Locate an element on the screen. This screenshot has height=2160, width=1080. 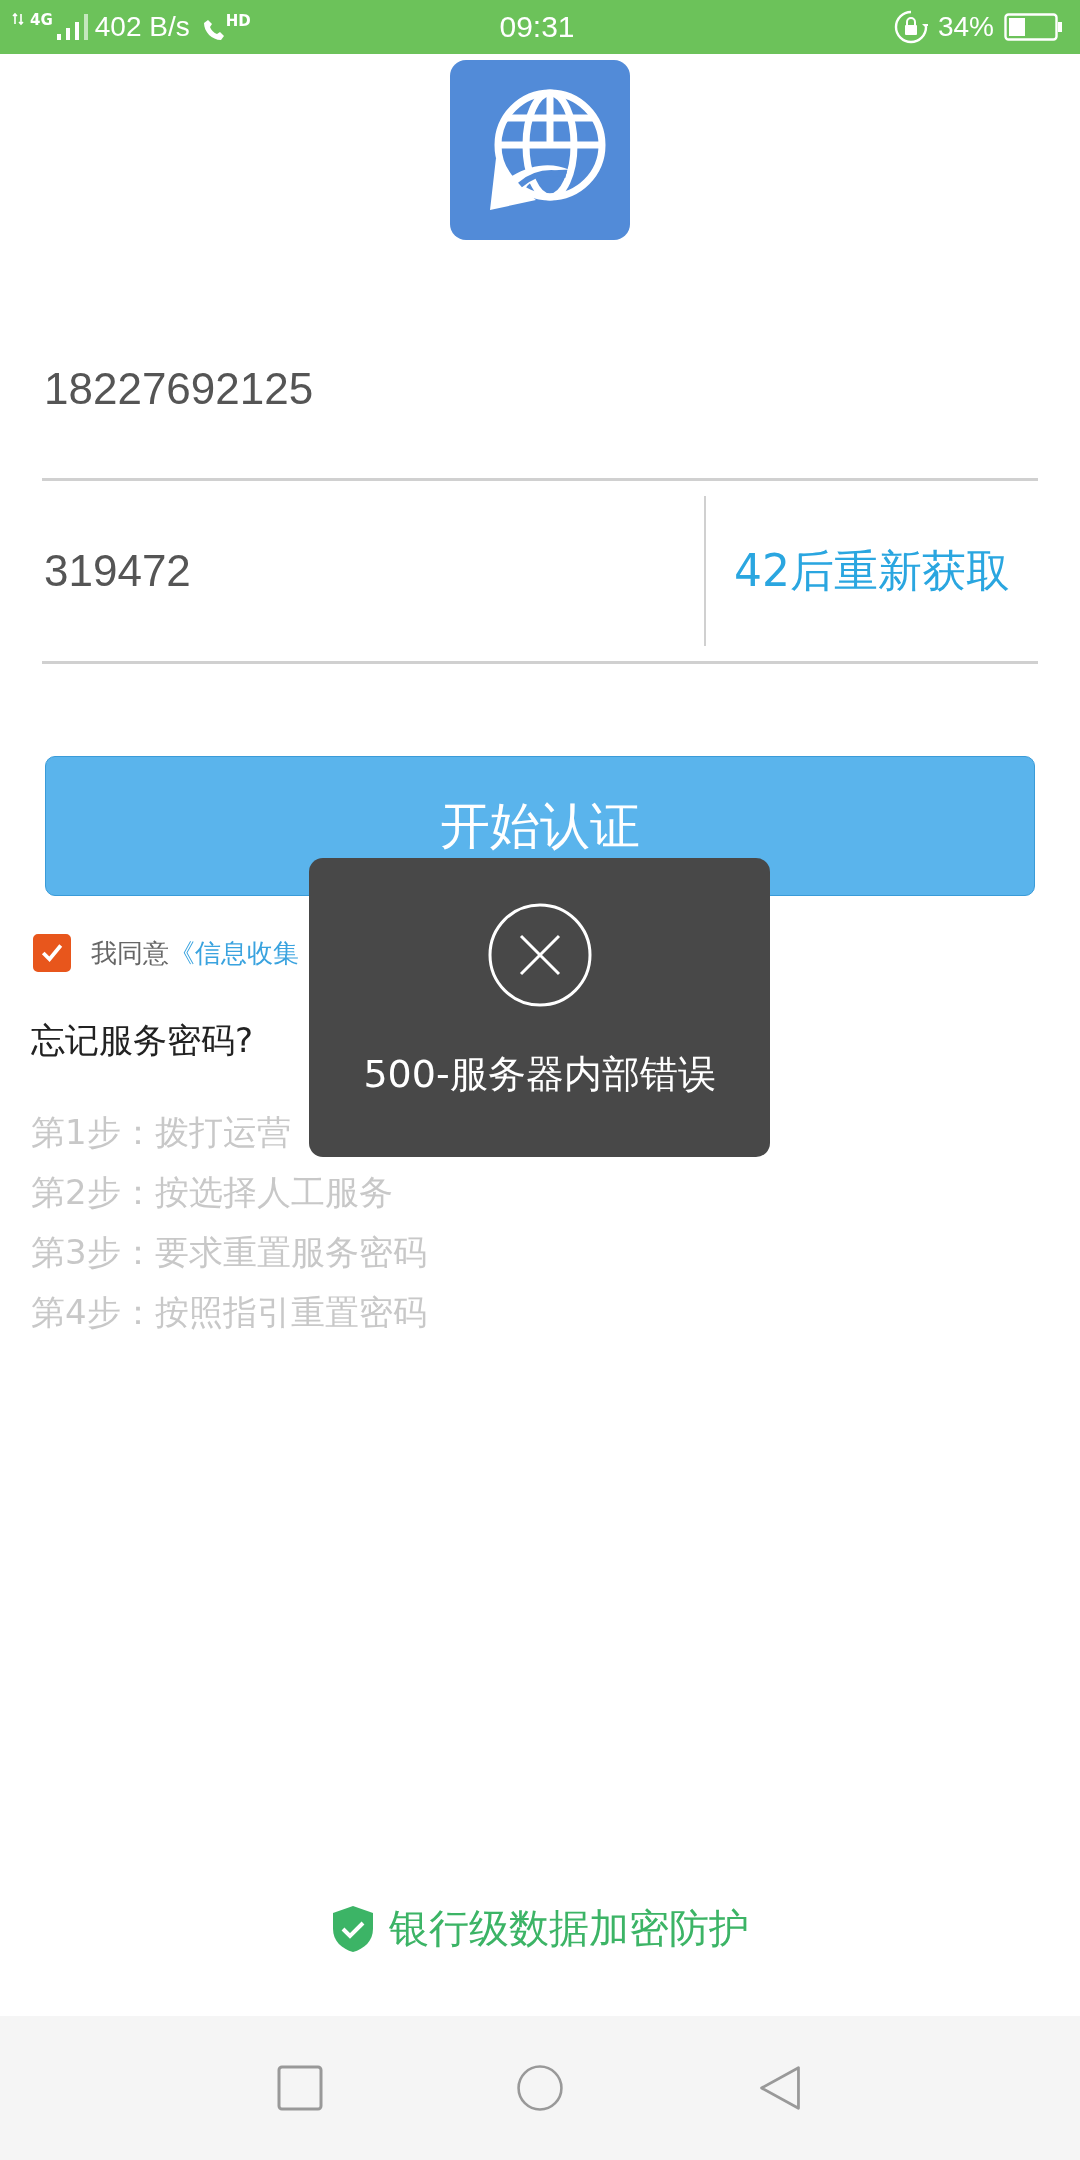
phone-input: 18227692125 is located at coordinates (540, 389).